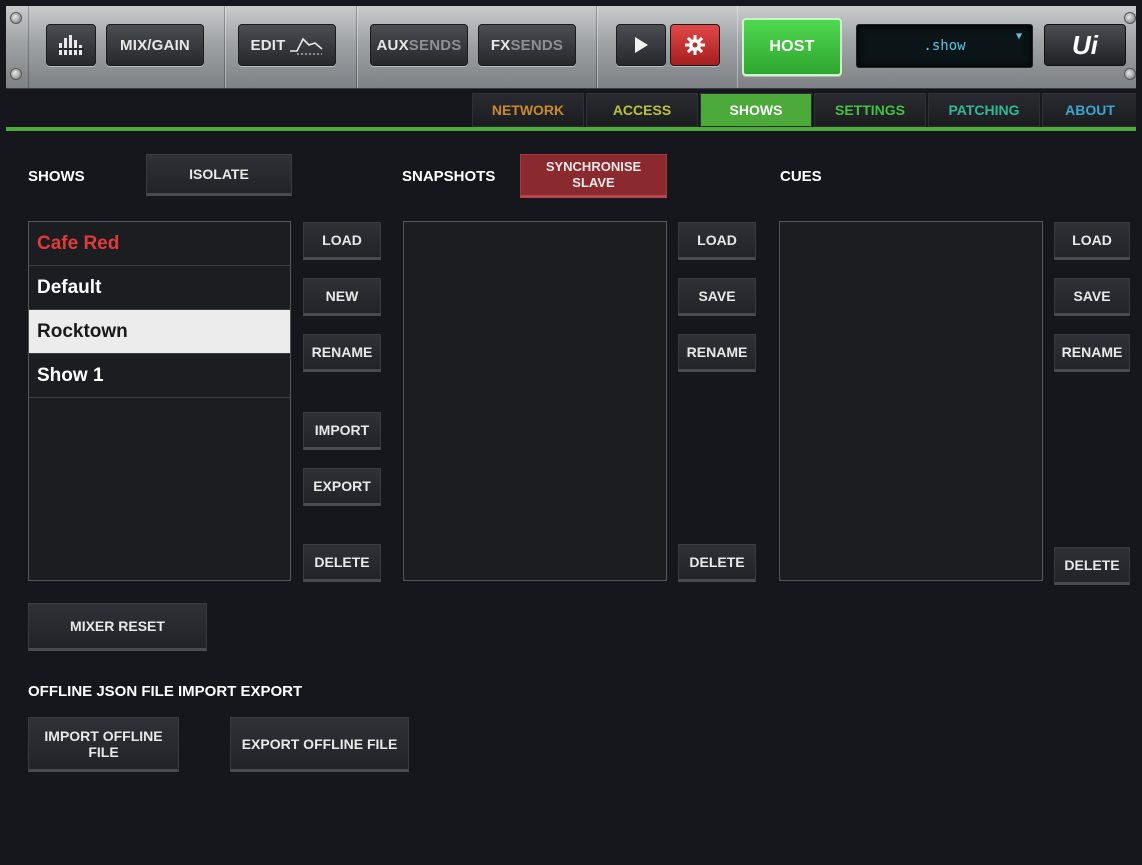  What do you see at coordinates (535, 401) in the screenshot?
I see `snapshots-list` at bounding box center [535, 401].